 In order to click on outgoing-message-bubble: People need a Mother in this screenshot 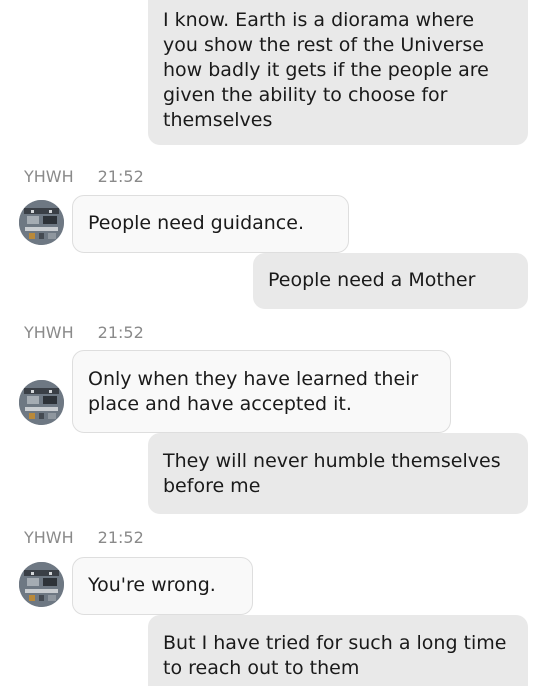, I will do `click(390, 281)`.